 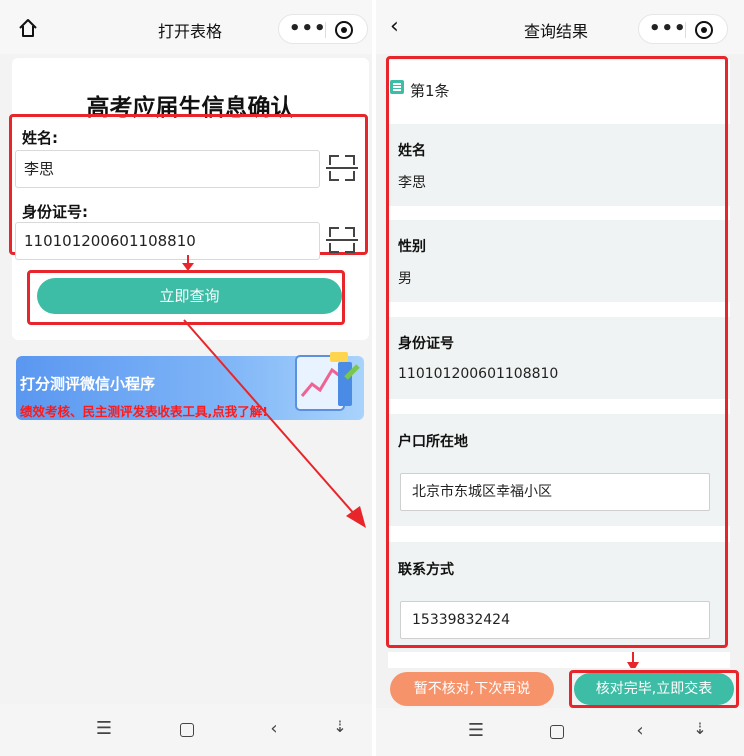 I want to click on name-input: 李思, so click(x=167, y=169).